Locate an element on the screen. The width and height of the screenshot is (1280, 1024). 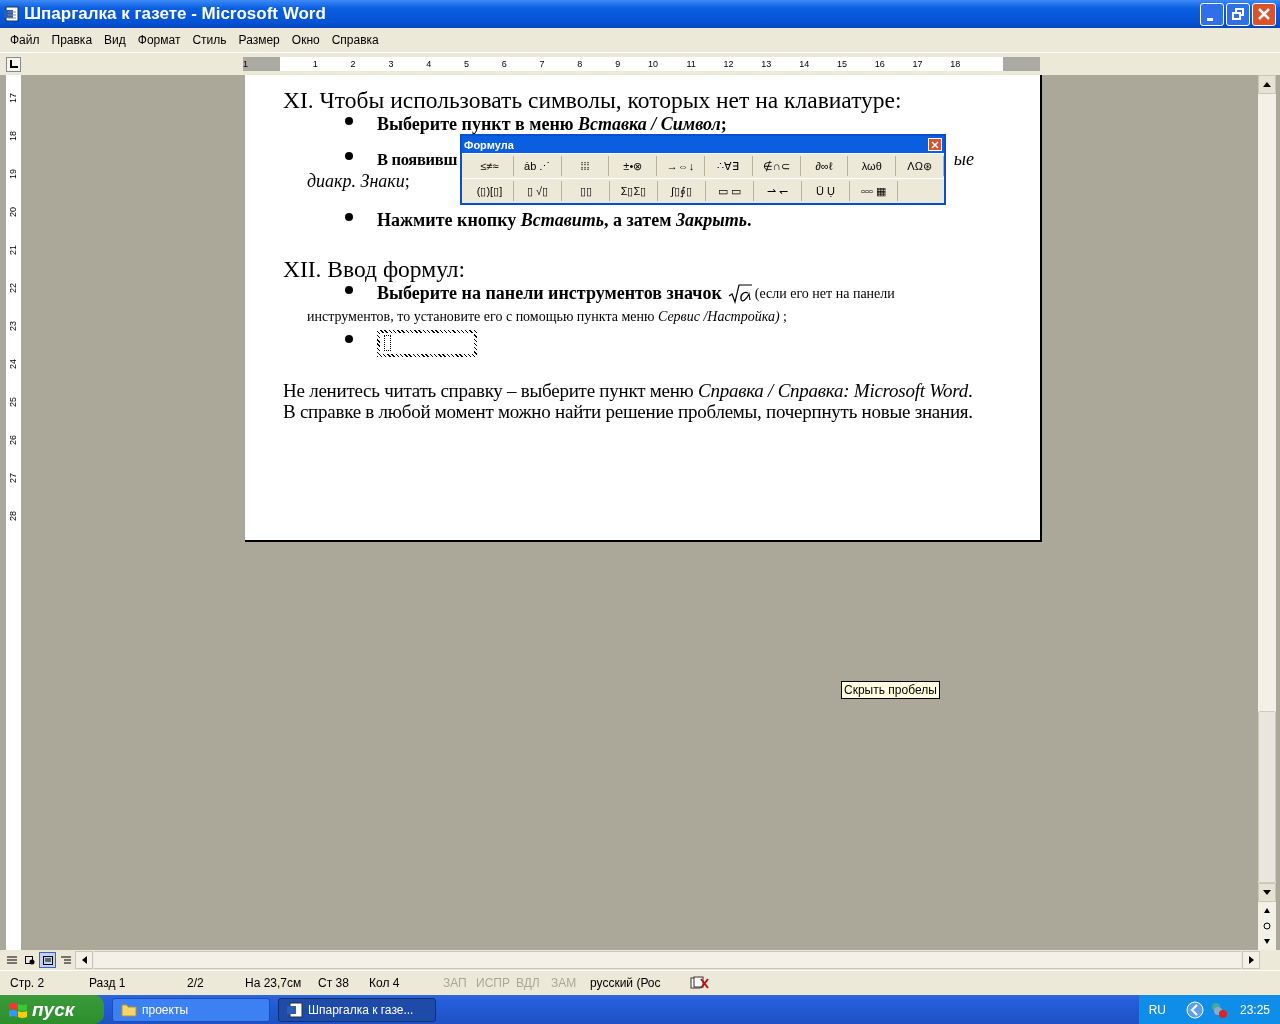
symbol-palette-button: ⁞⁞⁞ is located at coordinates (585, 166).